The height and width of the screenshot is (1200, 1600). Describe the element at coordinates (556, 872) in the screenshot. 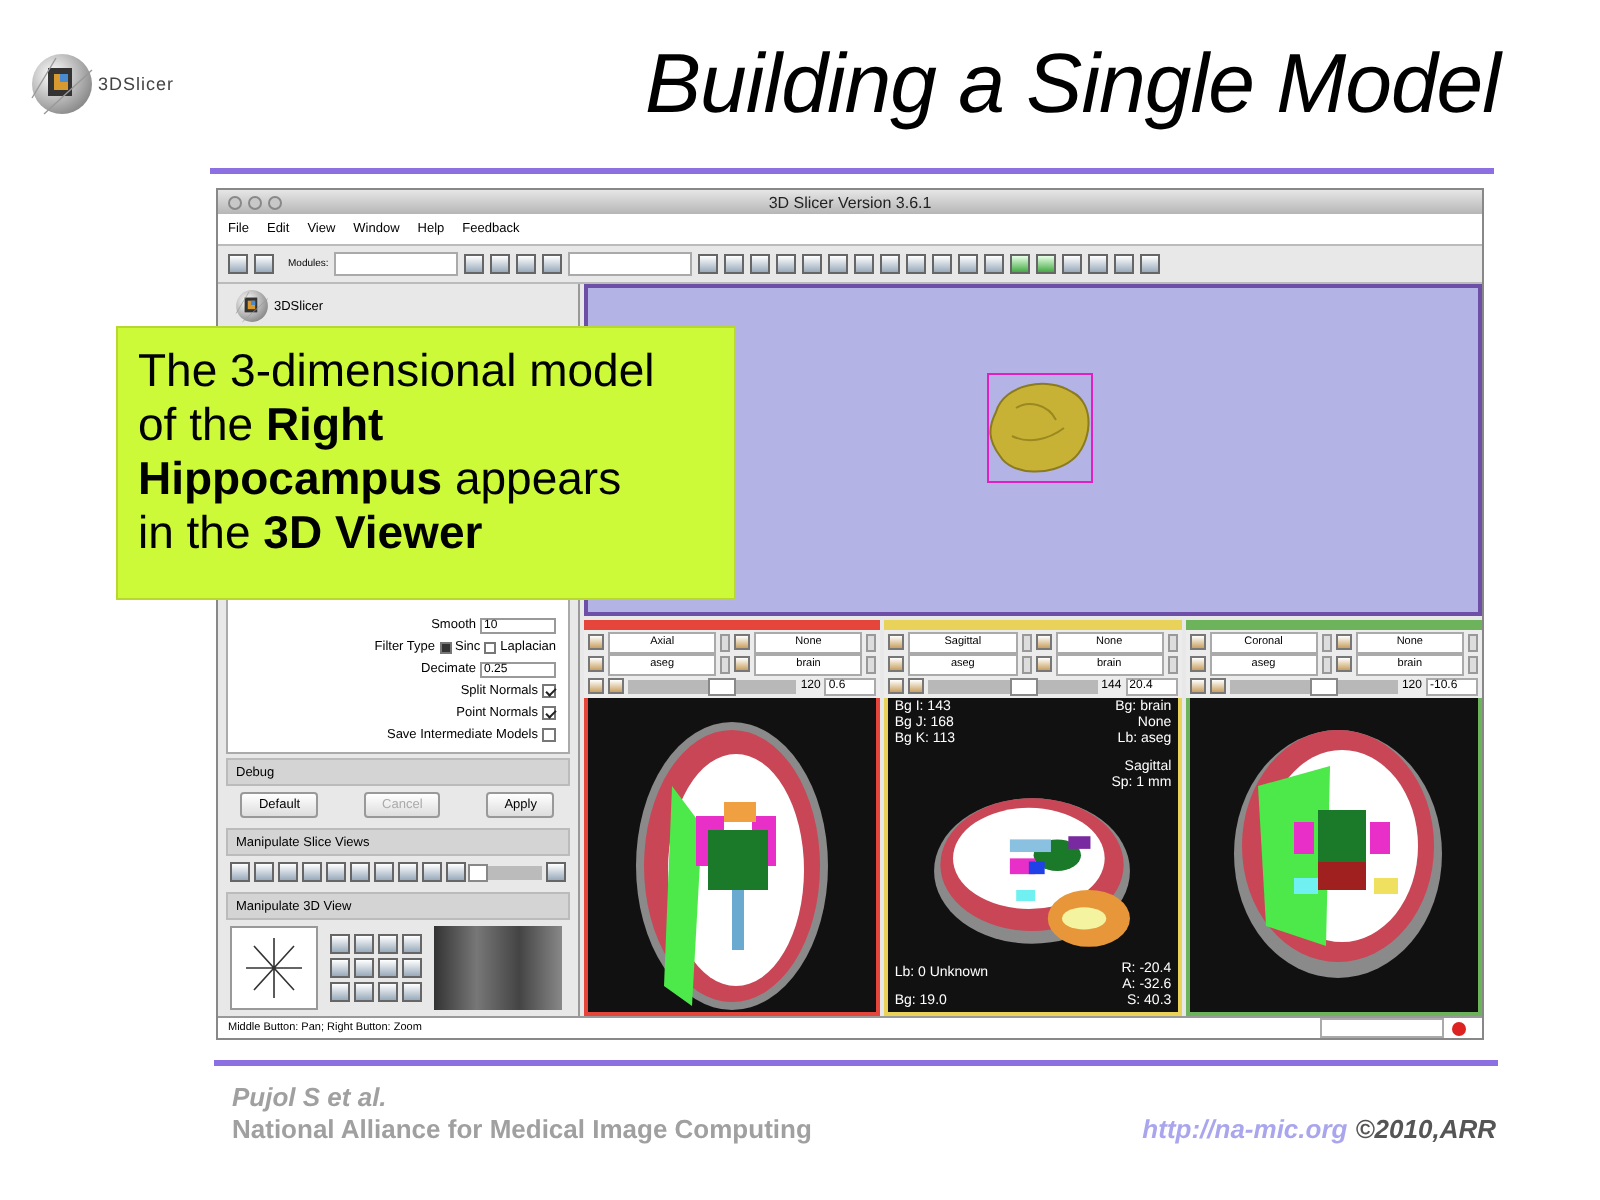

I see `slice-tool-icon` at that location.